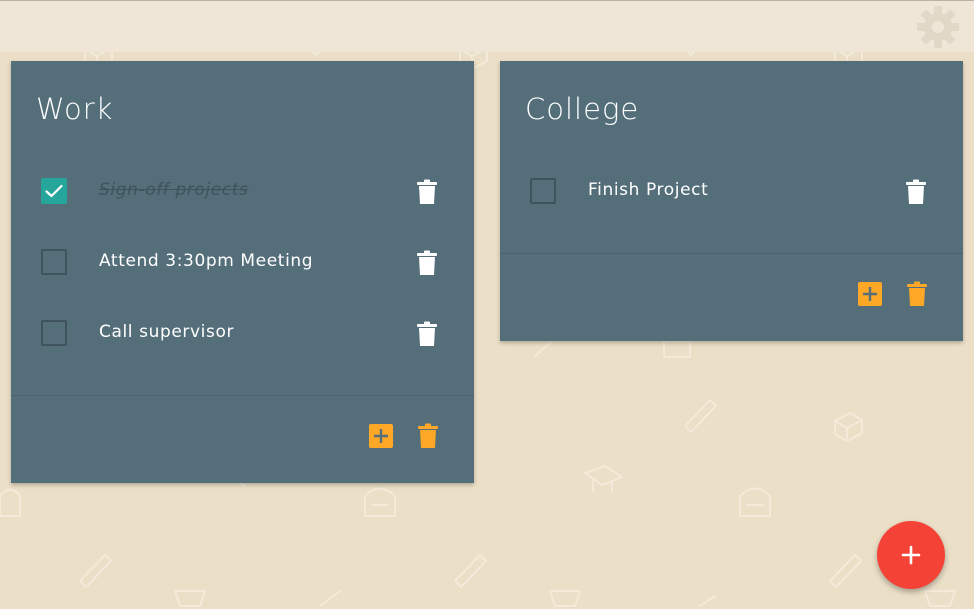 The image size is (974, 609). What do you see at coordinates (242, 333) in the screenshot?
I see `task-row: Call supervisor` at bounding box center [242, 333].